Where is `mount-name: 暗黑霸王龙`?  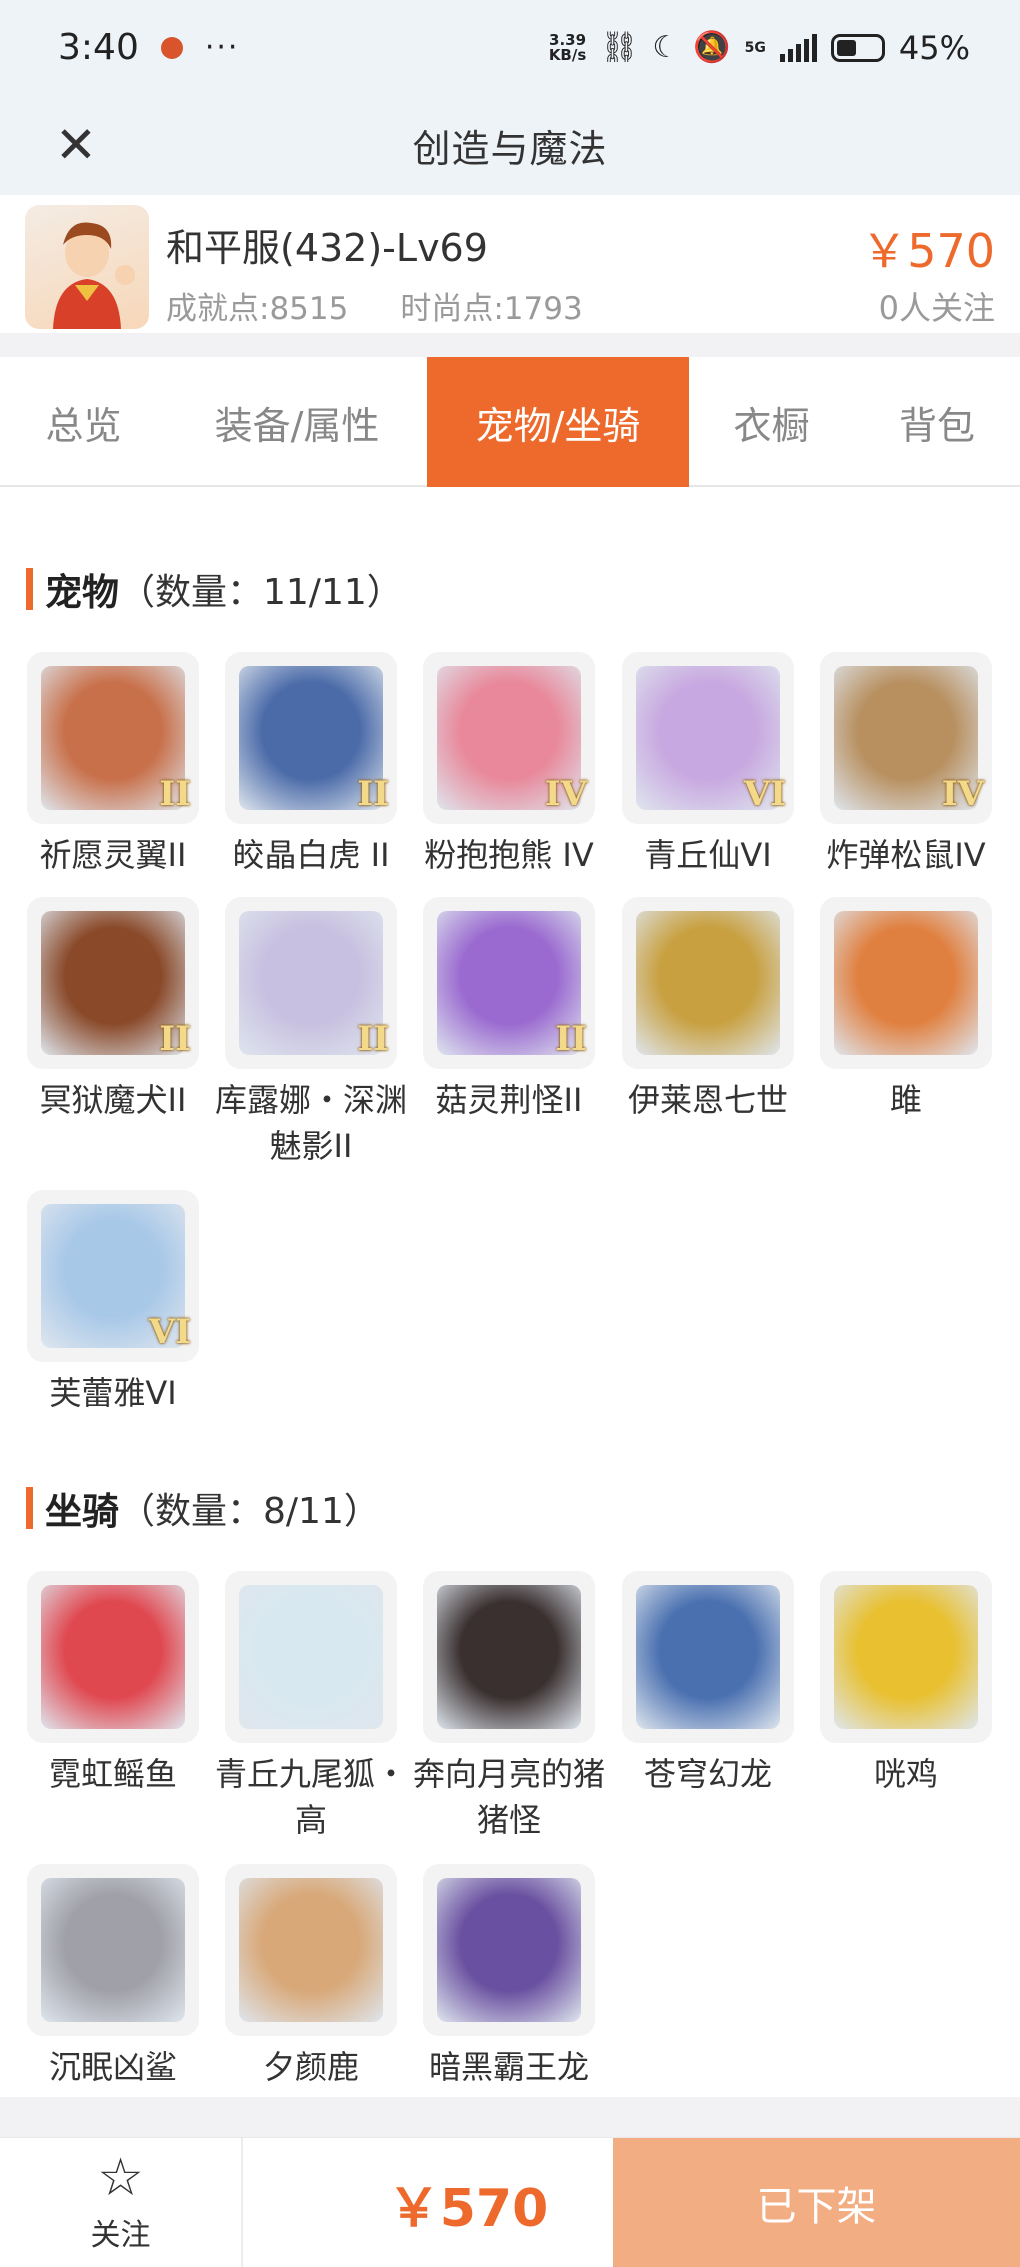 mount-name: 暗黑霸王龙 is located at coordinates (508, 2067).